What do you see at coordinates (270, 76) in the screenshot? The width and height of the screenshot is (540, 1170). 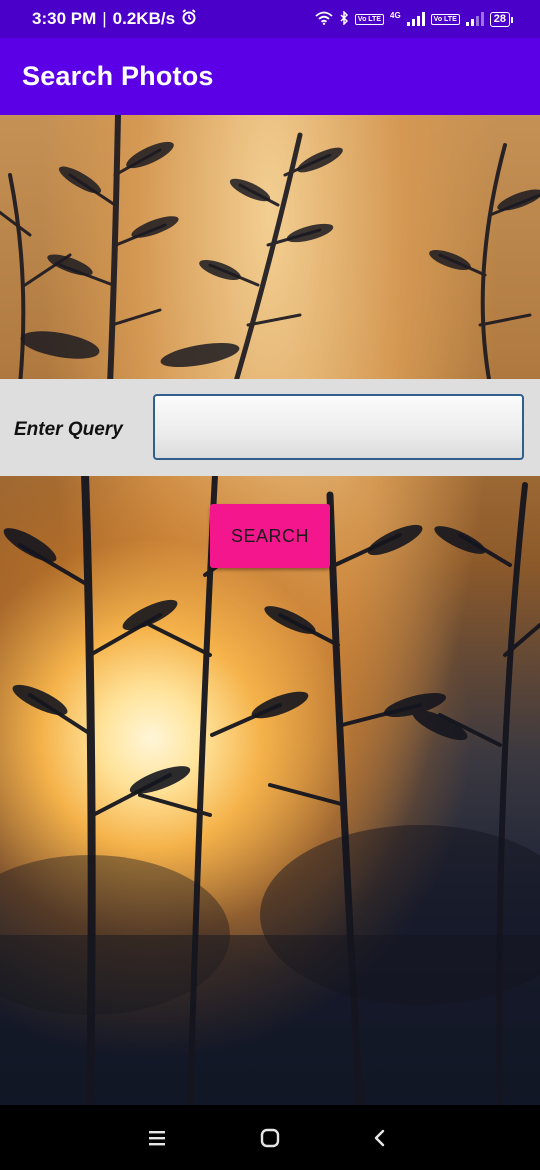 I see `app-bar: Search Photos` at bounding box center [270, 76].